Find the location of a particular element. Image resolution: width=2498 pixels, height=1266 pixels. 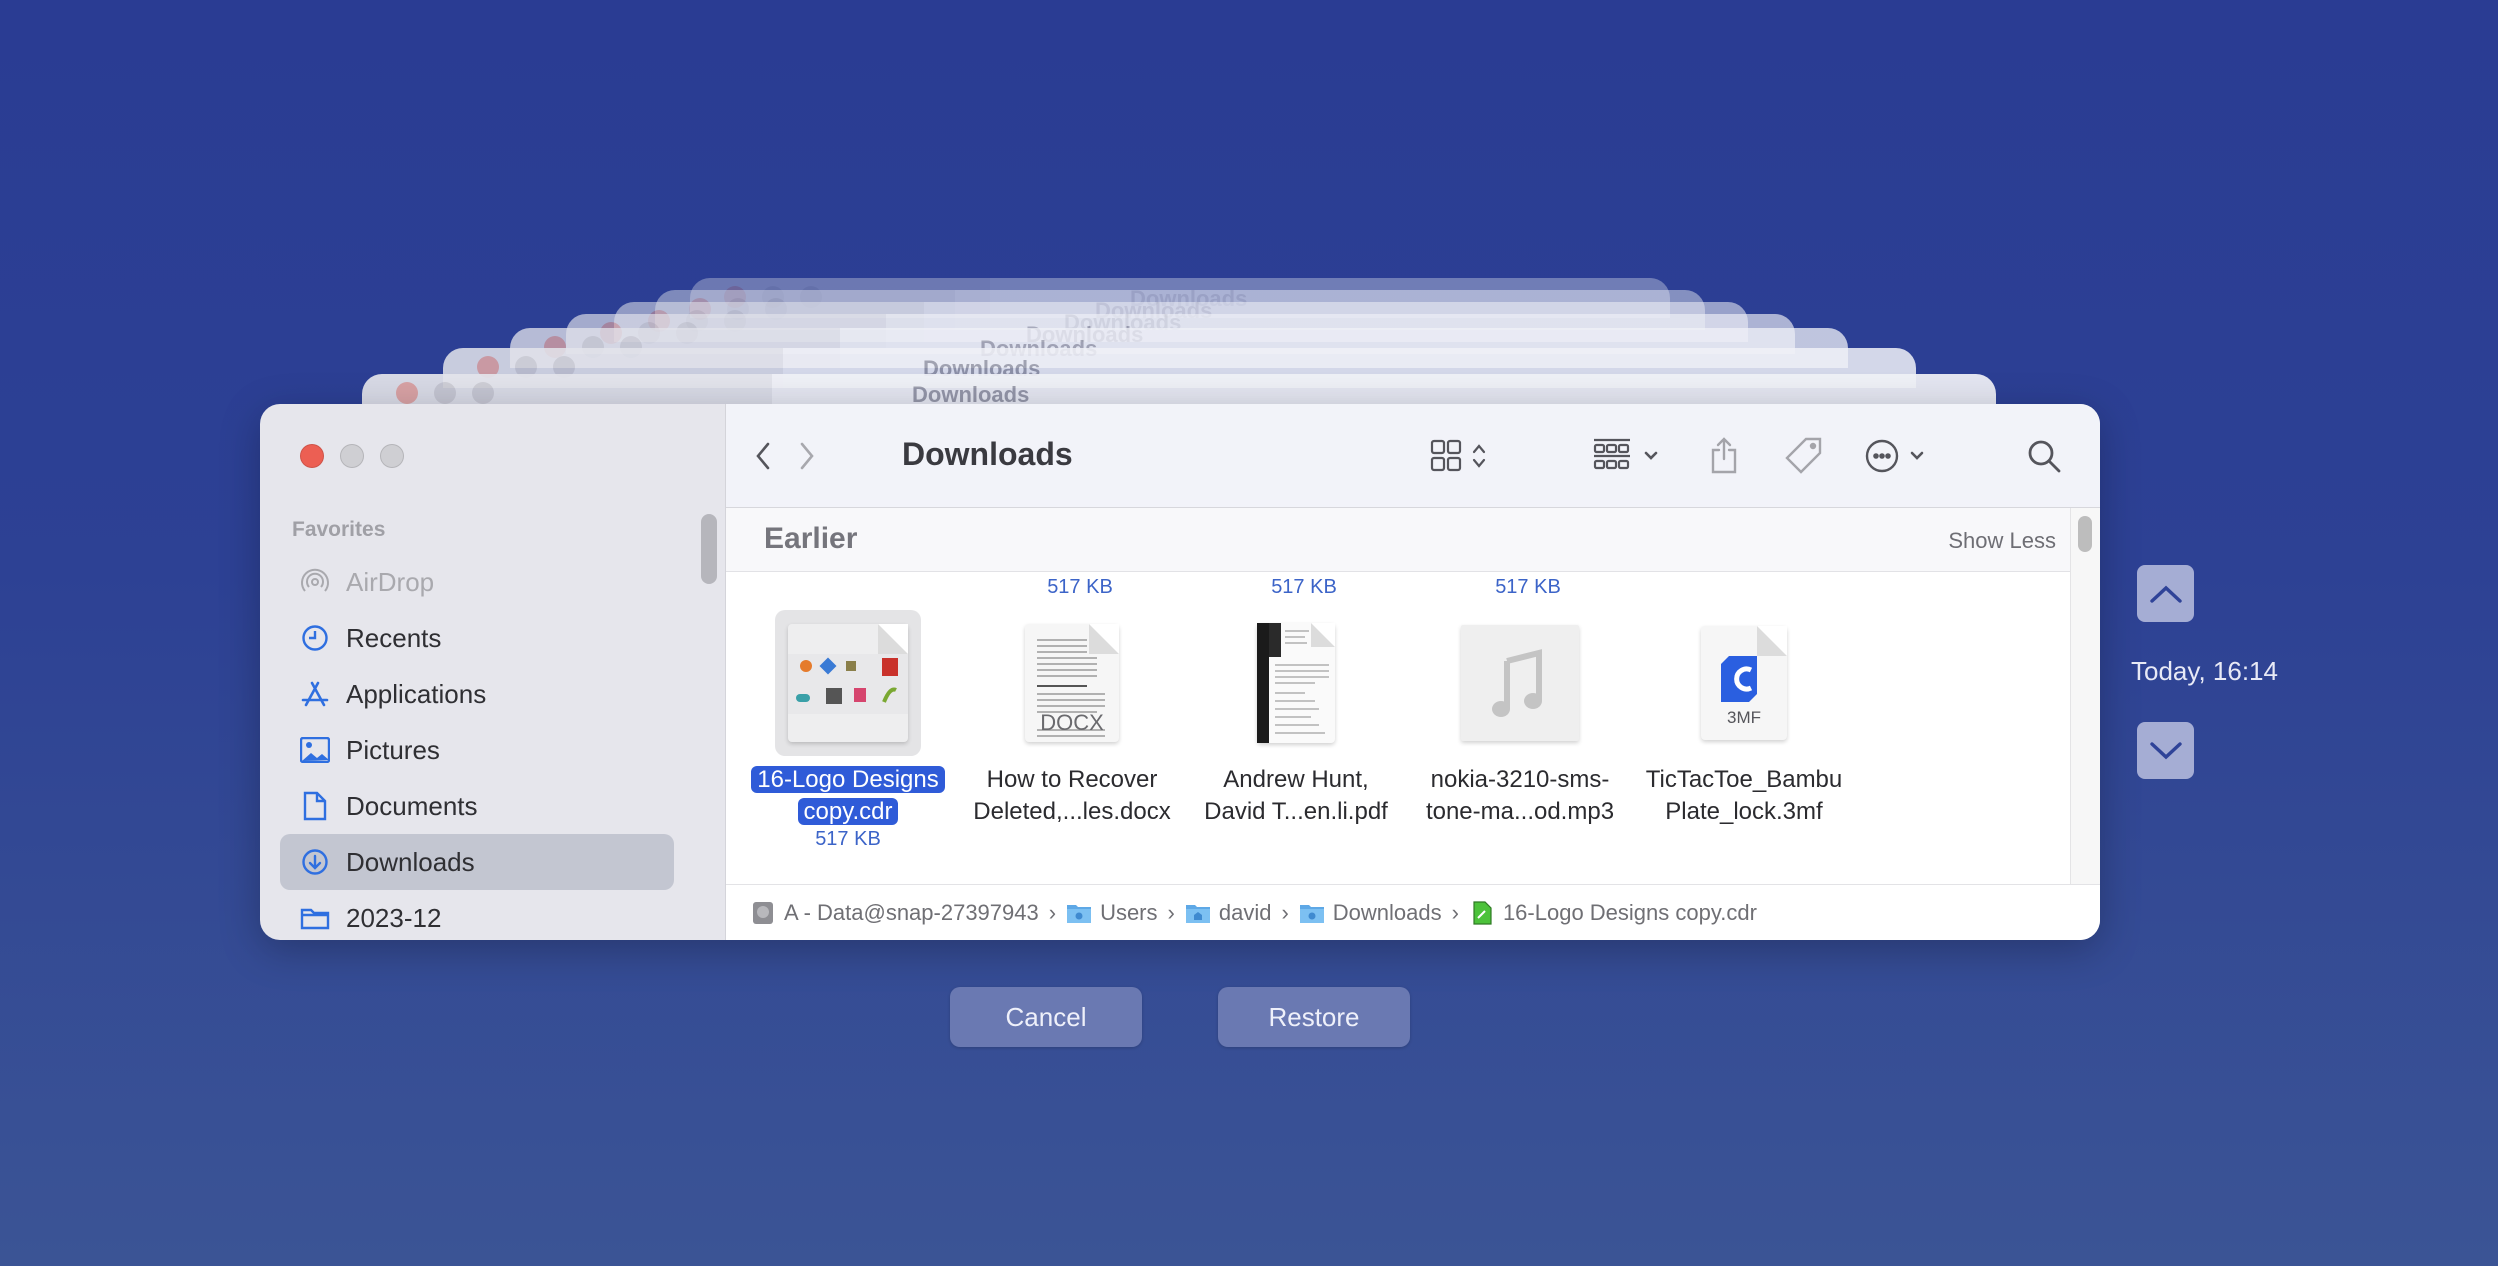

share-icon is located at coordinates (1724, 455).